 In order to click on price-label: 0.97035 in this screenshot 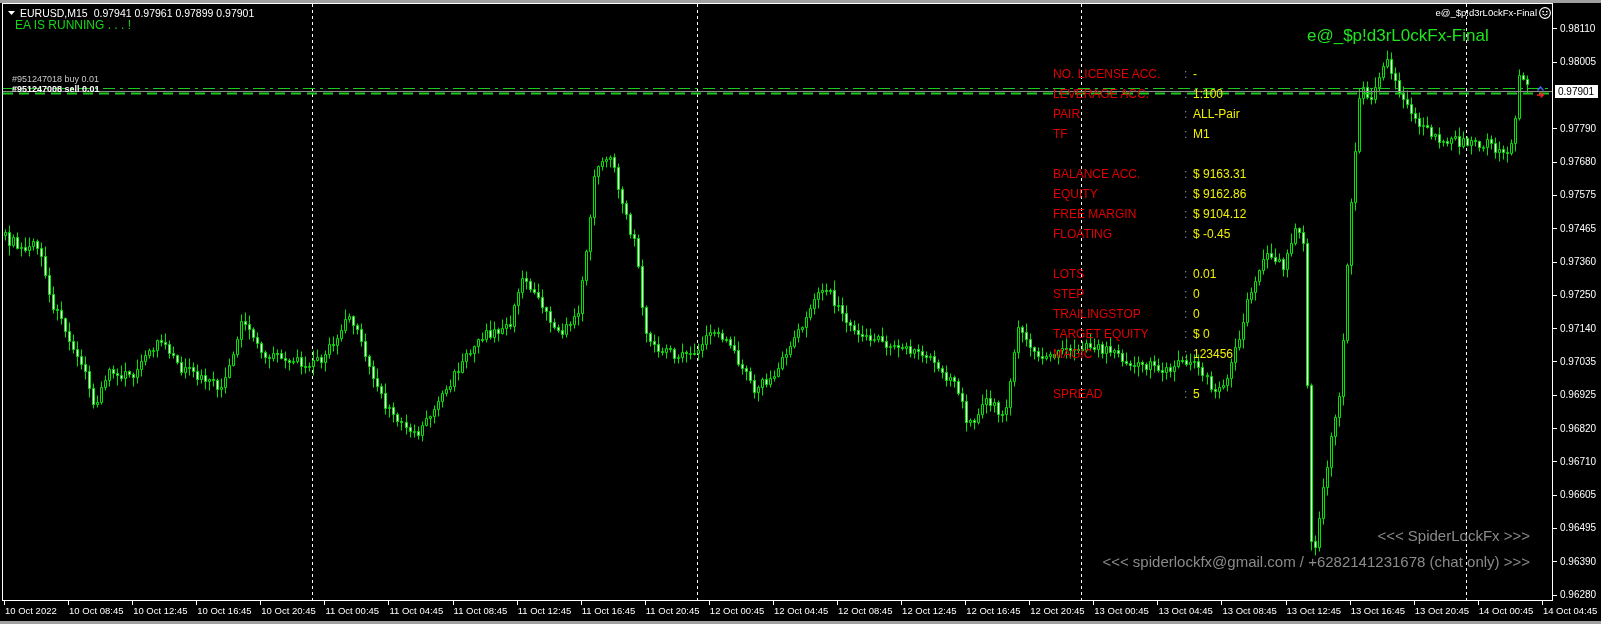, I will do `click(1578, 361)`.